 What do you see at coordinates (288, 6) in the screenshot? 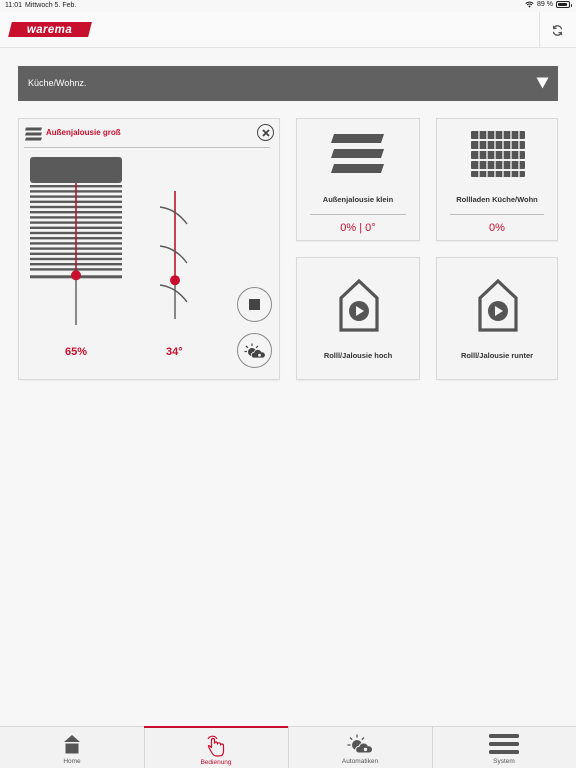
I see `status-bar: 11:01 Mittwoch 5. Feb. 89 %` at bounding box center [288, 6].